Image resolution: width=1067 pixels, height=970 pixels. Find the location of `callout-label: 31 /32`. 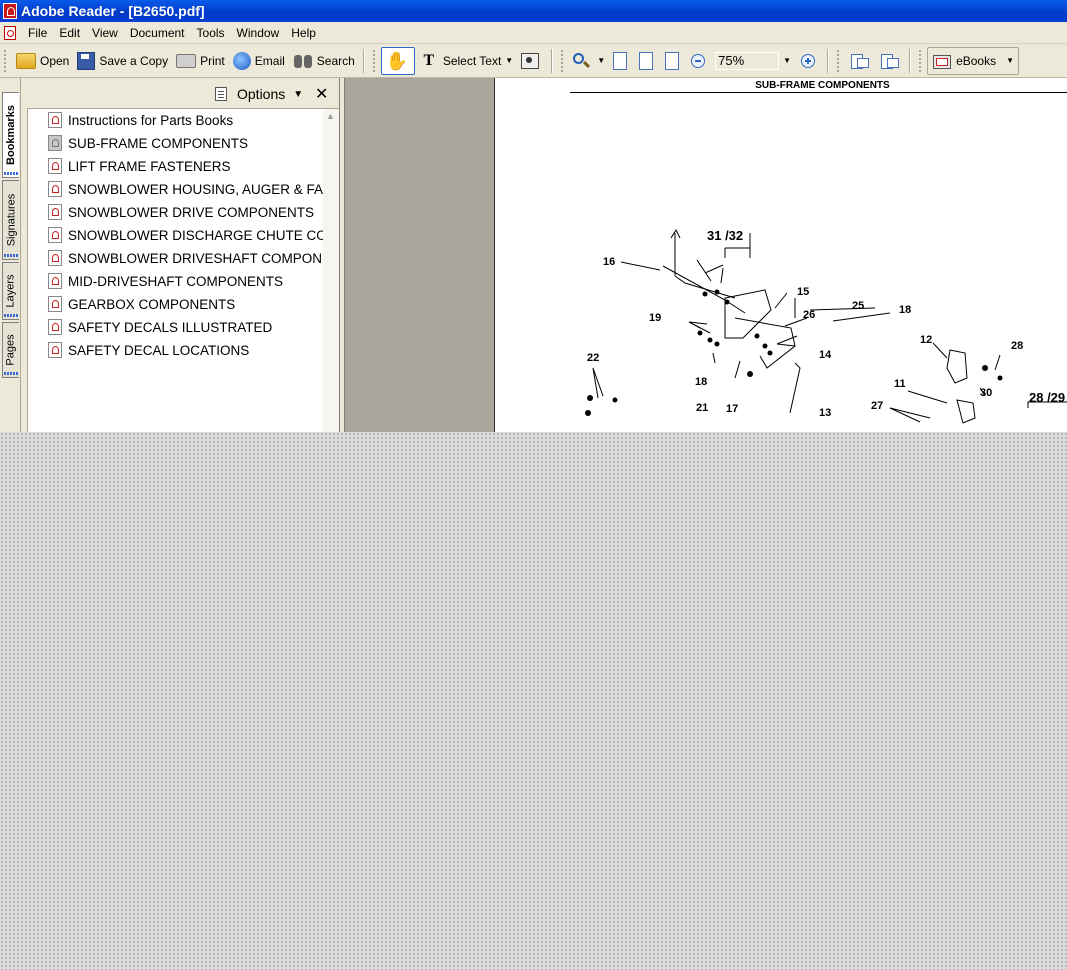

callout-label: 31 /32 is located at coordinates (725, 235).